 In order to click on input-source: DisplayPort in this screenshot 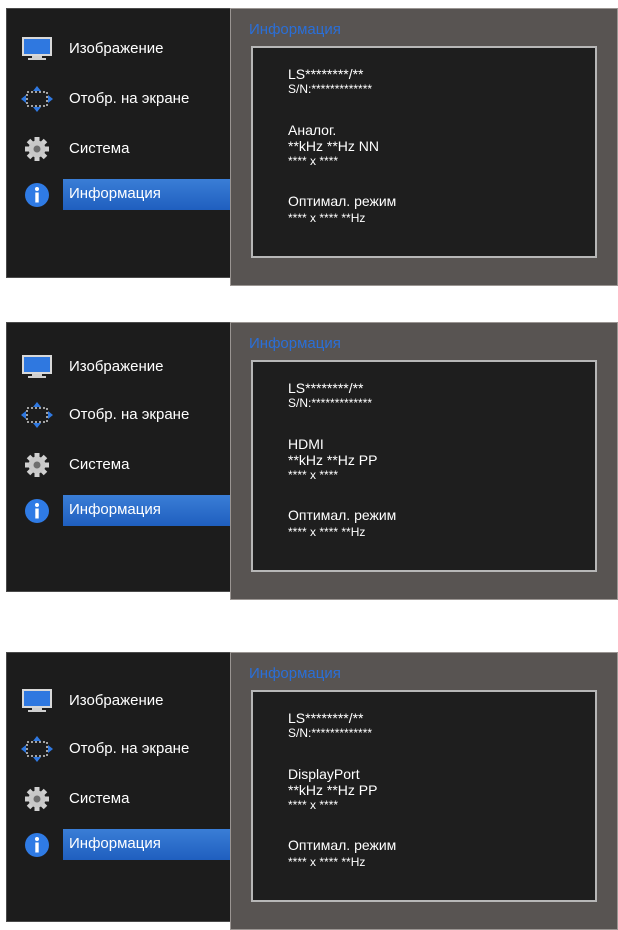, I will do `click(324, 774)`.